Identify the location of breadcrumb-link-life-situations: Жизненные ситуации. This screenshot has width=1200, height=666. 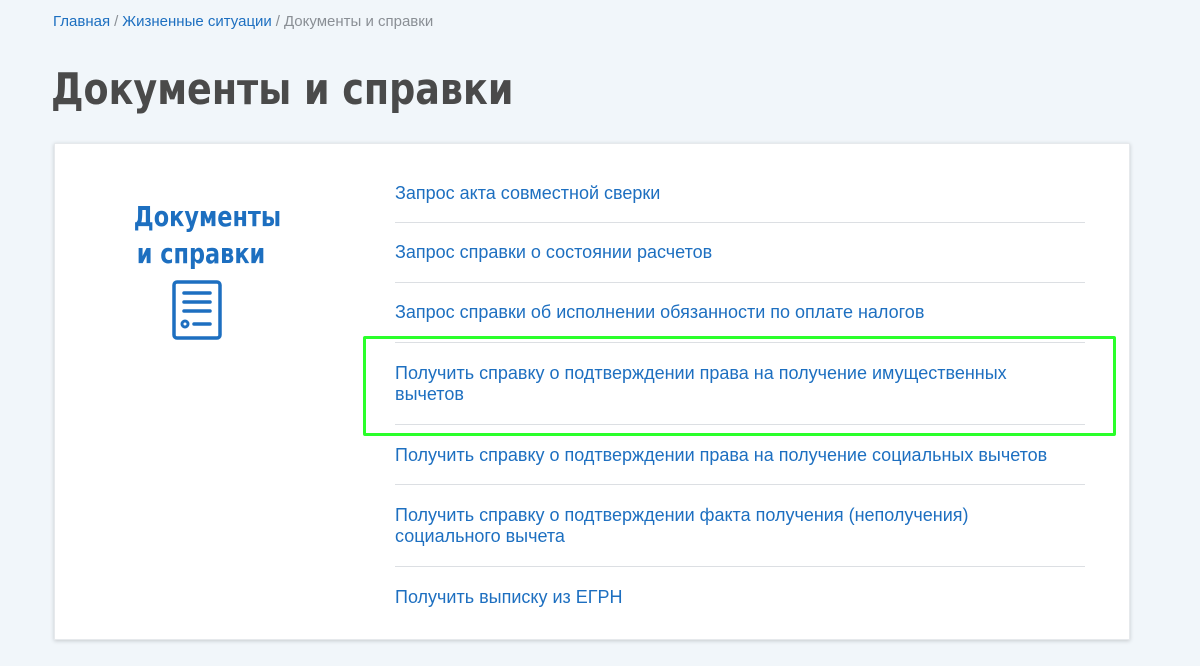
(197, 21).